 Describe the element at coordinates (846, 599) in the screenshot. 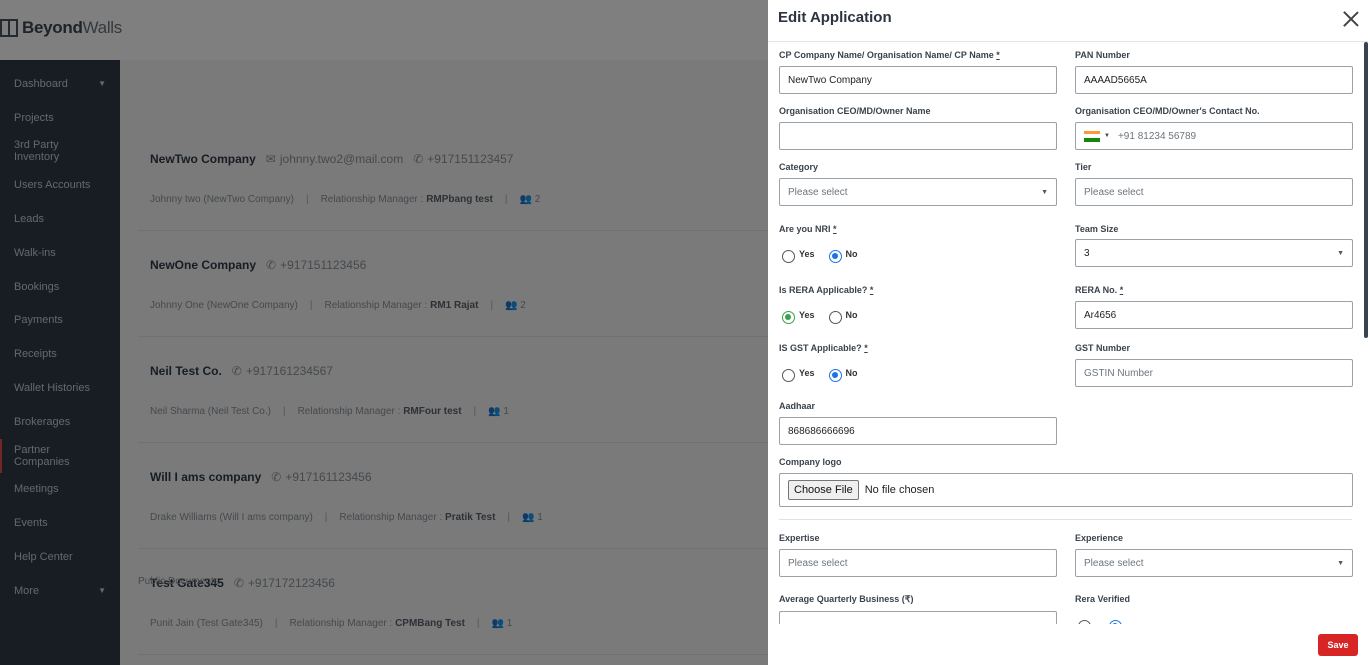

I see `avg-business-label: Average Quarterly Business (₹)` at that location.